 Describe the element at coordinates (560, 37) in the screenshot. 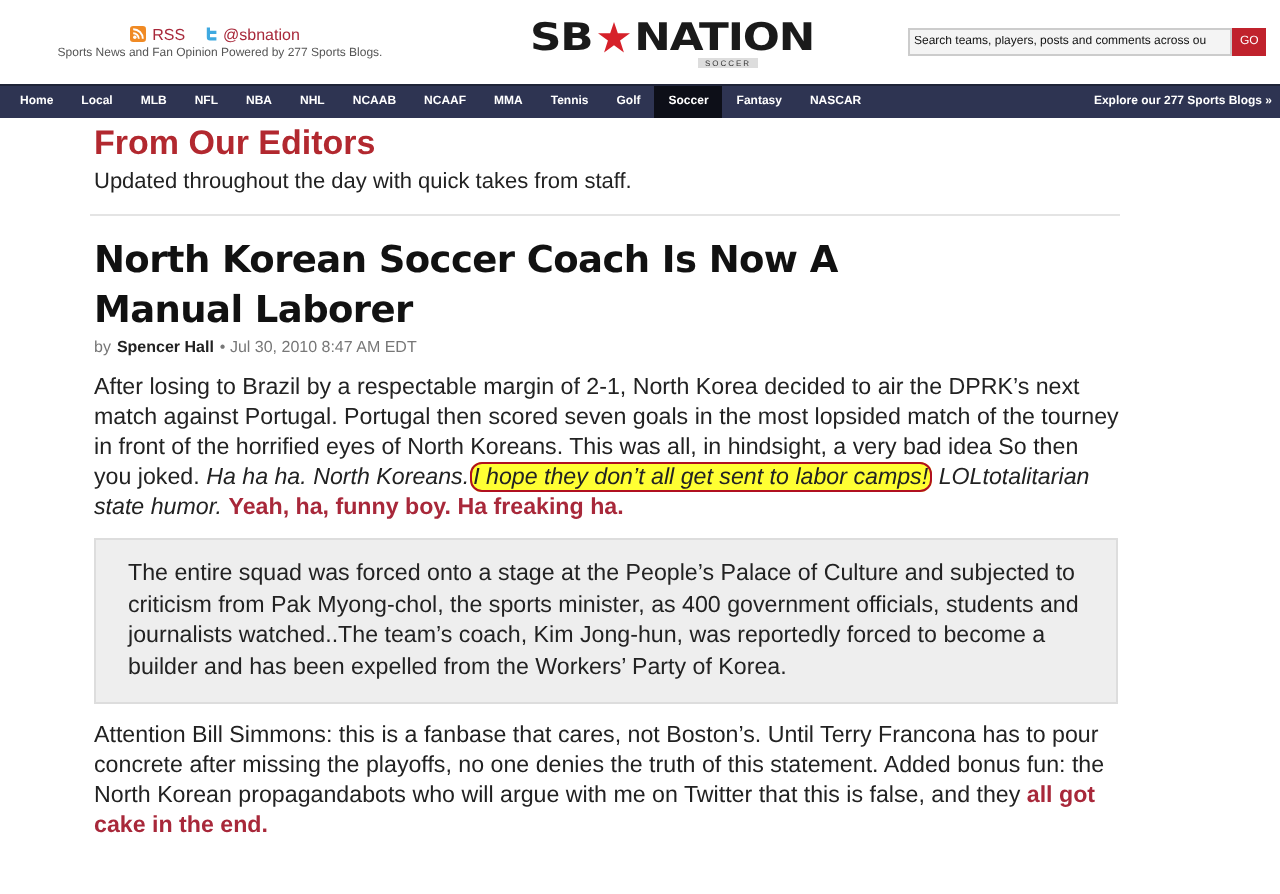

I see `logo-text: SB` at that location.